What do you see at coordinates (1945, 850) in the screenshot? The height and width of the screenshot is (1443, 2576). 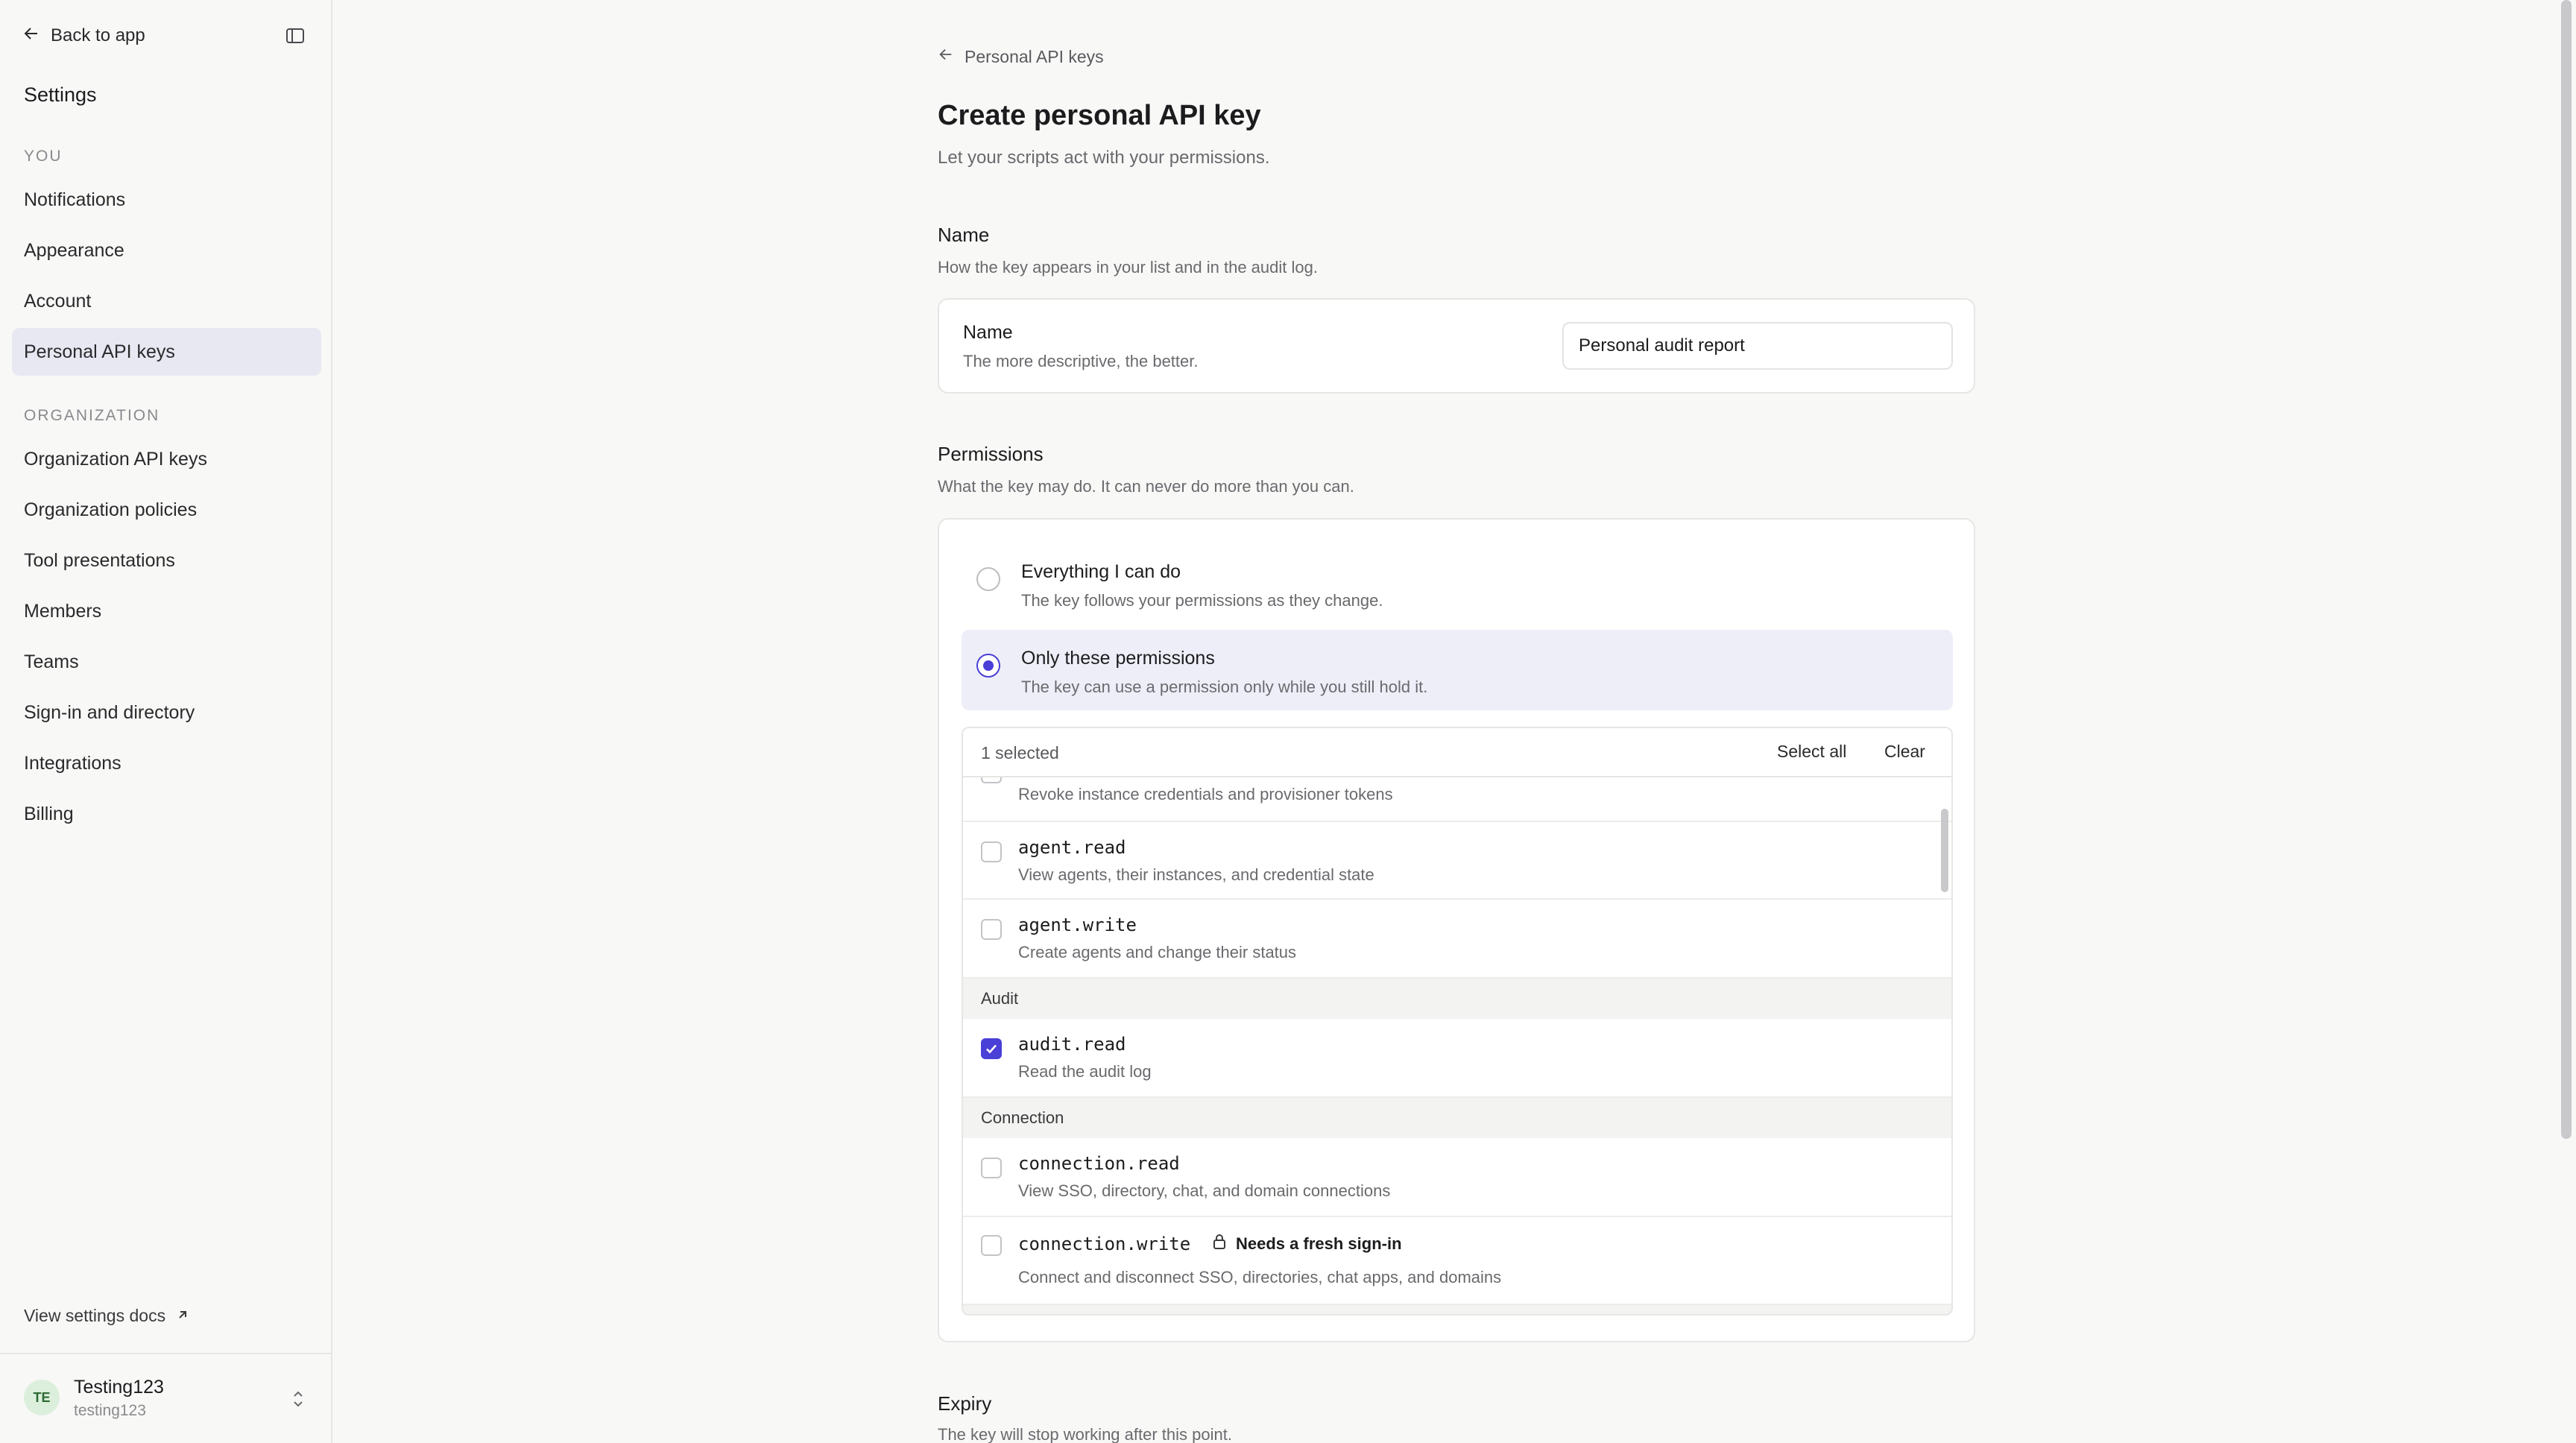 I see `list-scrollbar` at bounding box center [1945, 850].